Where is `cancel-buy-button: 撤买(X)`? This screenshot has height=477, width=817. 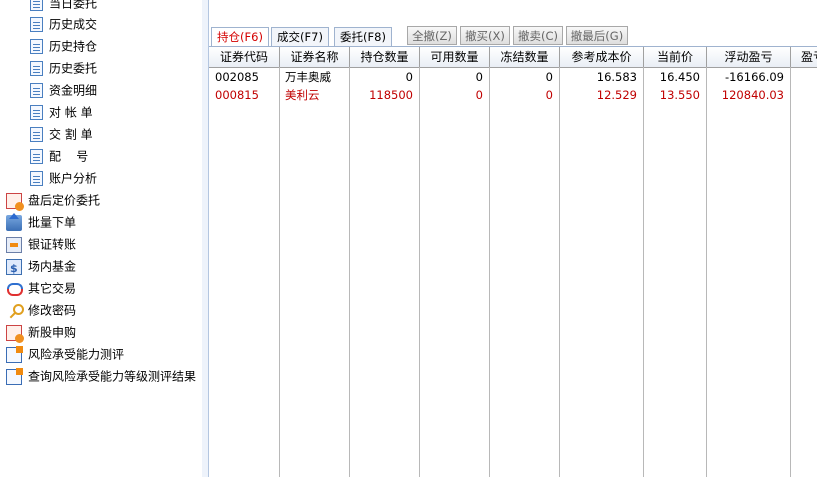
cancel-buy-button: 撤买(X) is located at coordinates (485, 35).